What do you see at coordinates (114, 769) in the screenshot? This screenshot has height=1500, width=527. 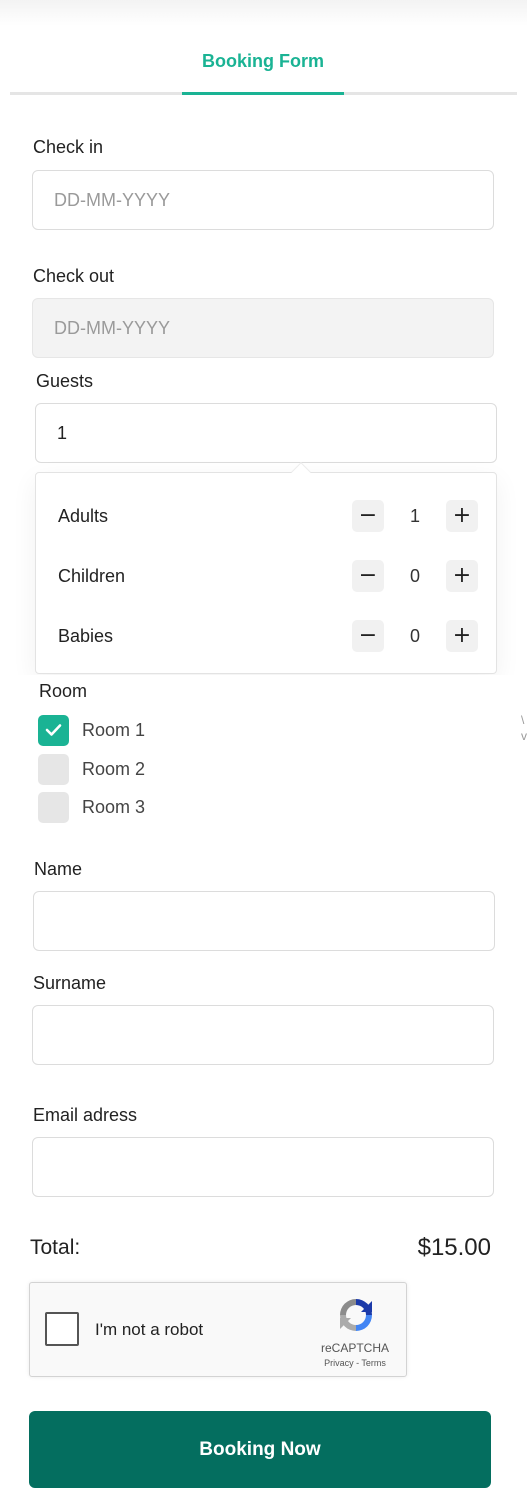 I see `room-option-label: Room 2` at bounding box center [114, 769].